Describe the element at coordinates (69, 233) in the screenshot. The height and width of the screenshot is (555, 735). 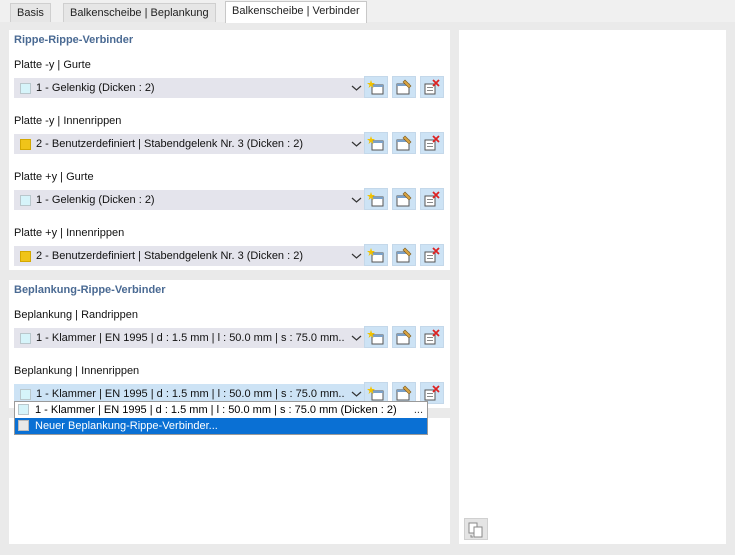
I see `field-label-platte-plus-y-innenrippen: Platte +y | Innenrippen` at that location.